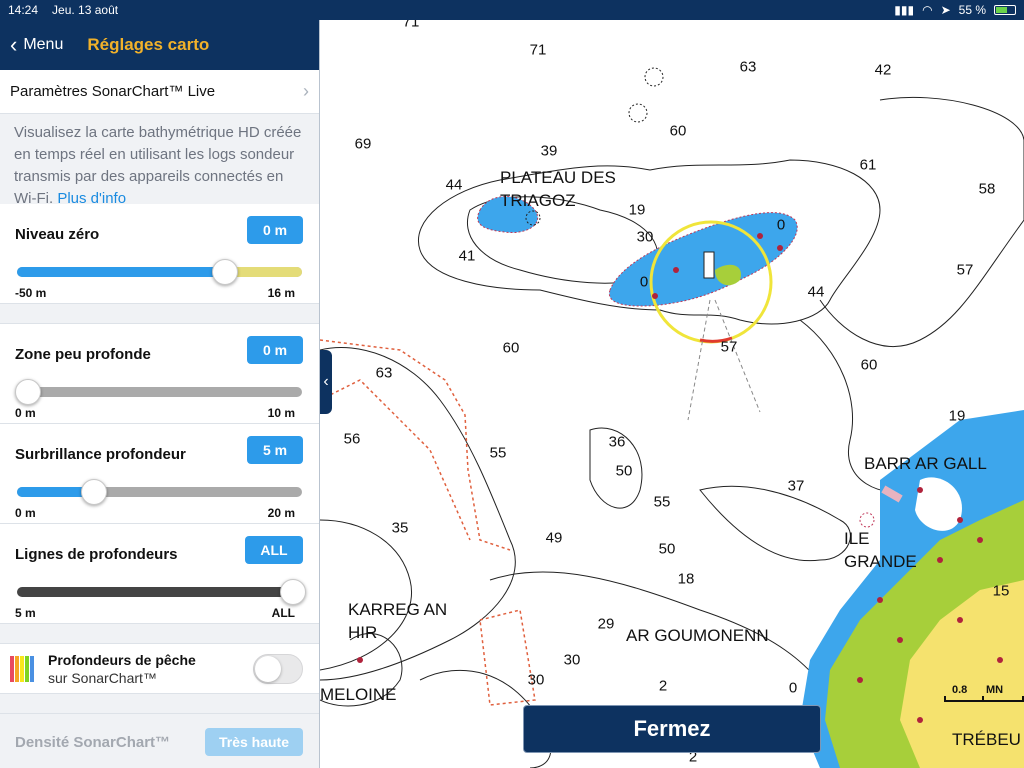 The height and width of the screenshot is (768, 1024). What do you see at coordinates (275, 450) in the screenshot?
I see `depth-highlight-value-button: 5 m` at bounding box center [275, 450].